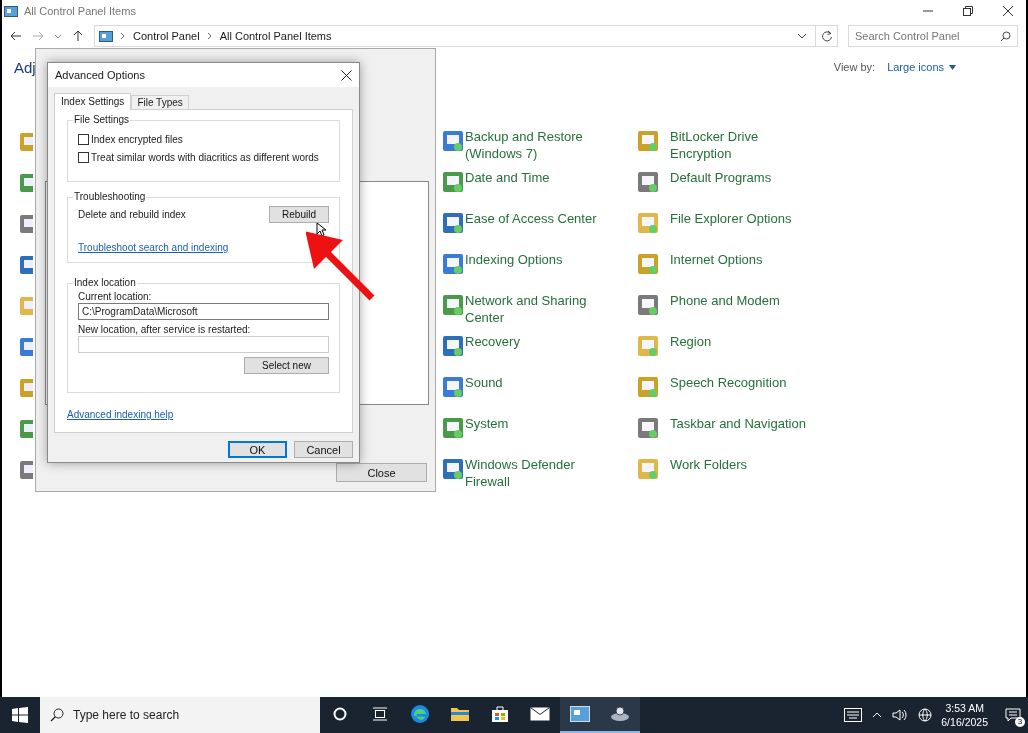 The height and width of the screenshot is (733, 1028). Describe the element at coordinates (153, 247) in the screenshot. I see `troubleshoot-link: Troubleshoot search and indexing` at that location.